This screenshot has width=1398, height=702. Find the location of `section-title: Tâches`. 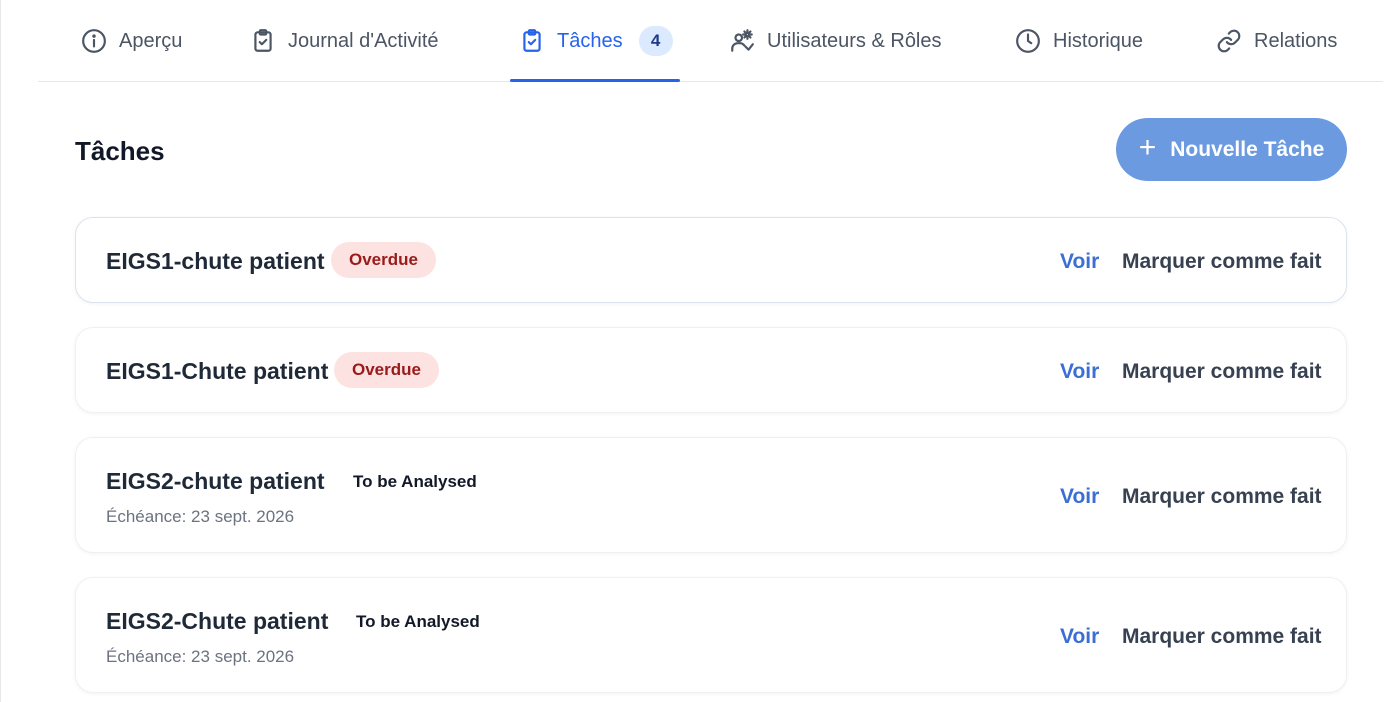

section-title: Tâches is located at coordinates (120, 151).